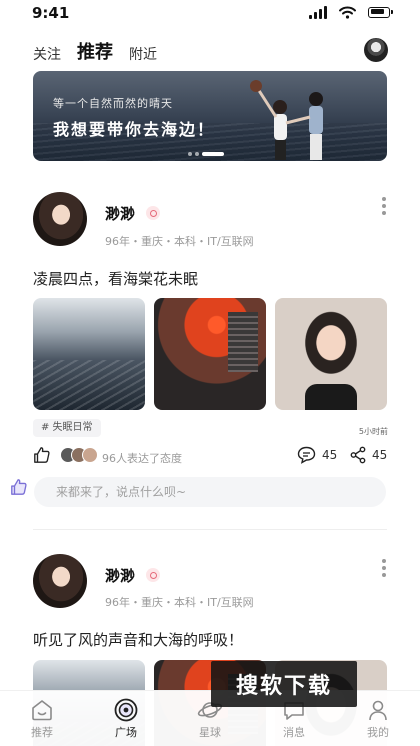  What do you see at coordinates (286, 120) in the screenshot?
I see `couple-illustration` at bounding box center [286, 120].